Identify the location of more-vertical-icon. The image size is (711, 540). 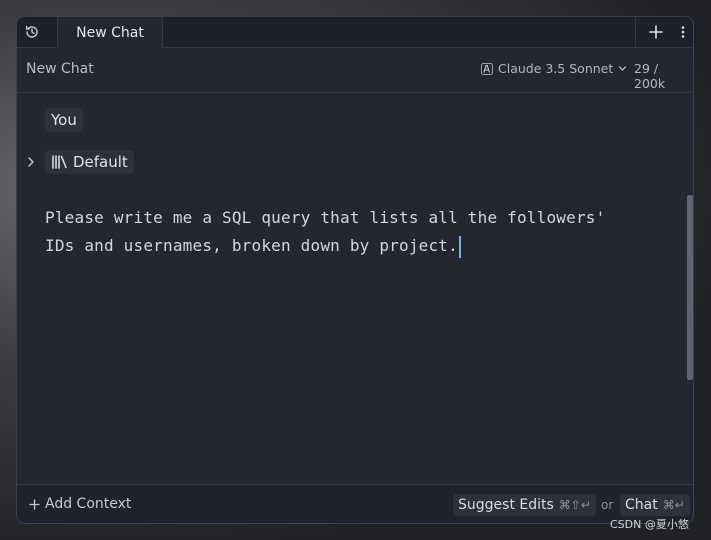
(683, 32).